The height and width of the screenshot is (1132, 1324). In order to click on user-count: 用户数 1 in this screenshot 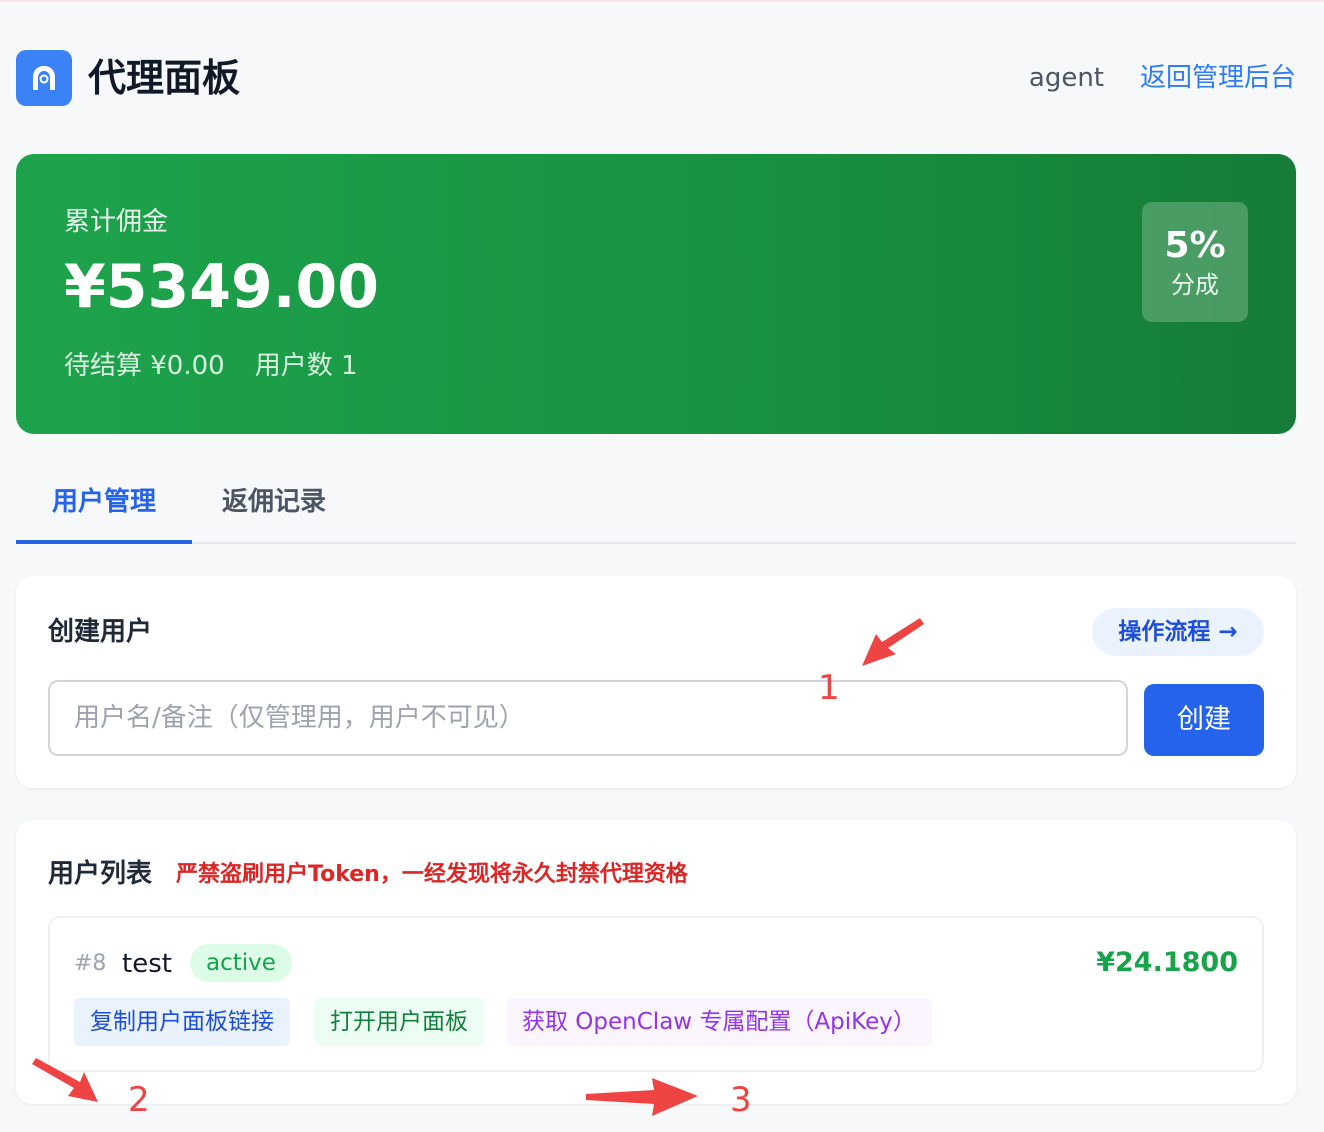, I will do `click(306, 366)`.